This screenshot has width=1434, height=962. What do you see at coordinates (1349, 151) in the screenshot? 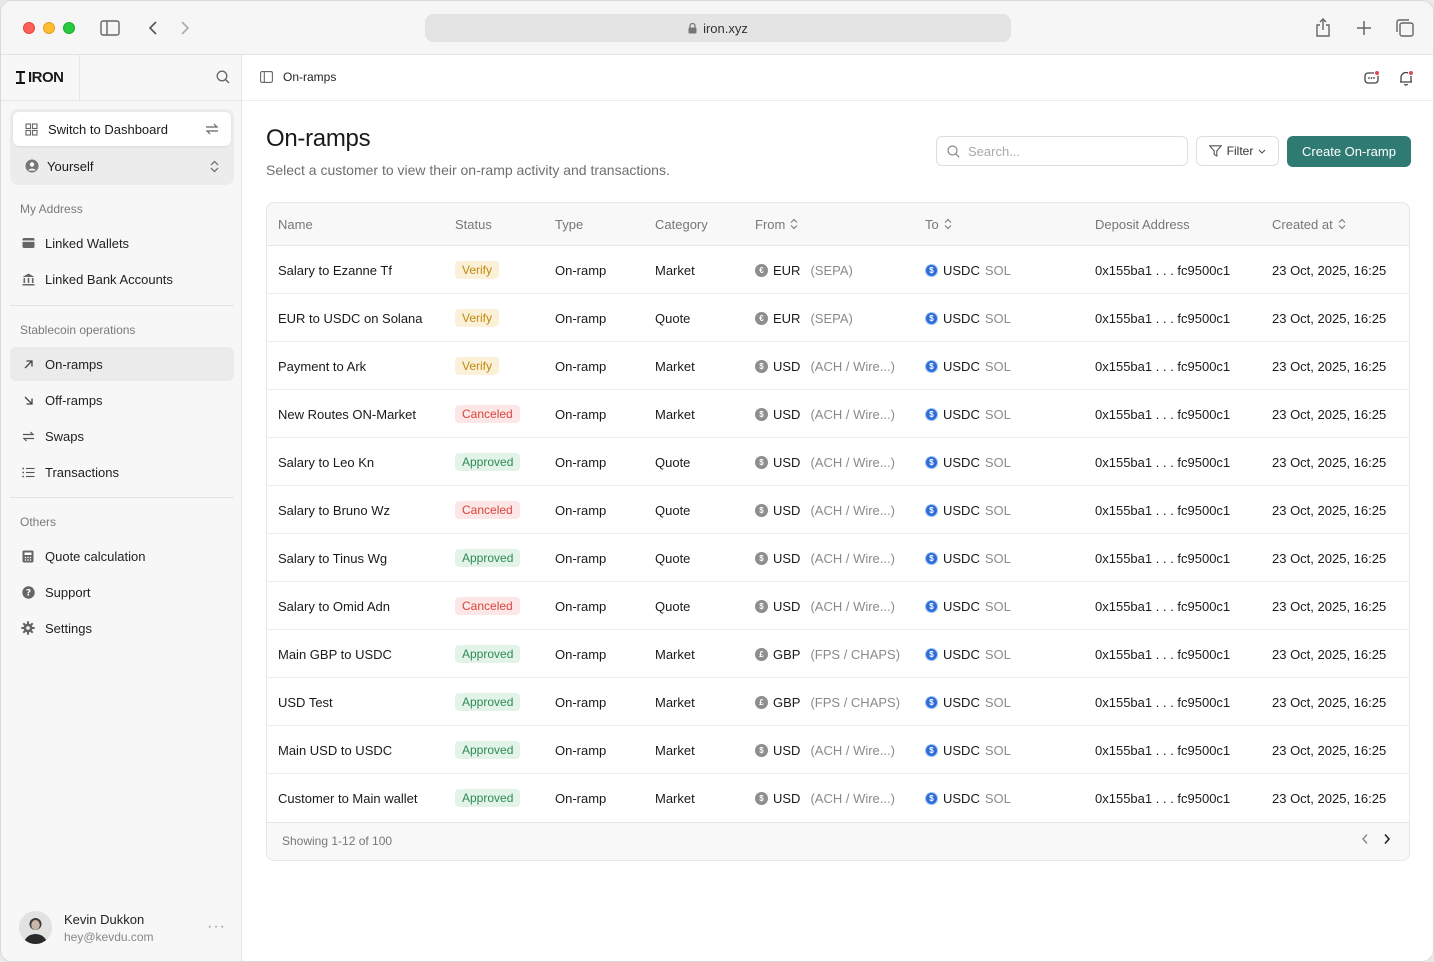
I see `create-on-ramp-button: Create On-ramp` at bounding box center [1349, 151].